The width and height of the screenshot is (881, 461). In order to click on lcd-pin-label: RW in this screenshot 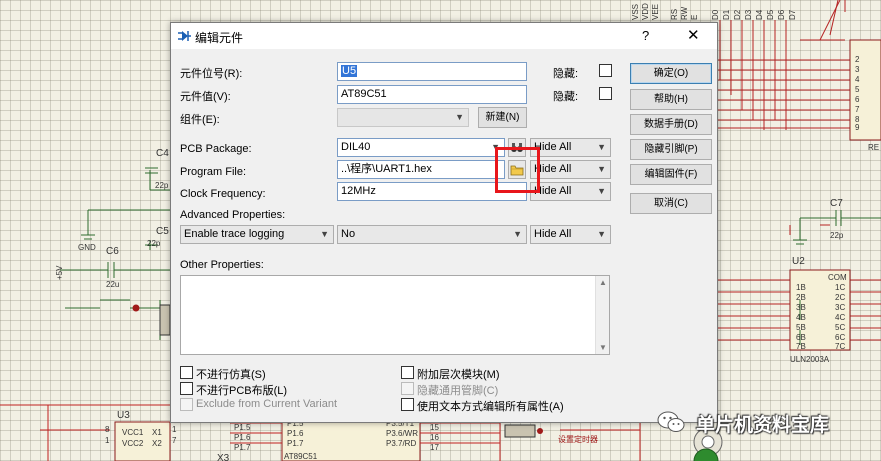, I will do `click(684, 13)`.